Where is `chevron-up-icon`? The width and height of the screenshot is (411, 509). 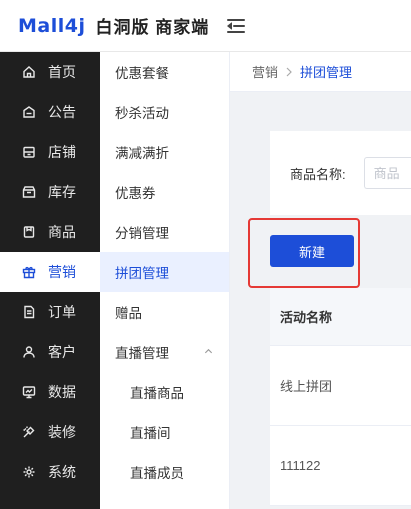
chevron-up-icon is located at coordinates (208, 351).